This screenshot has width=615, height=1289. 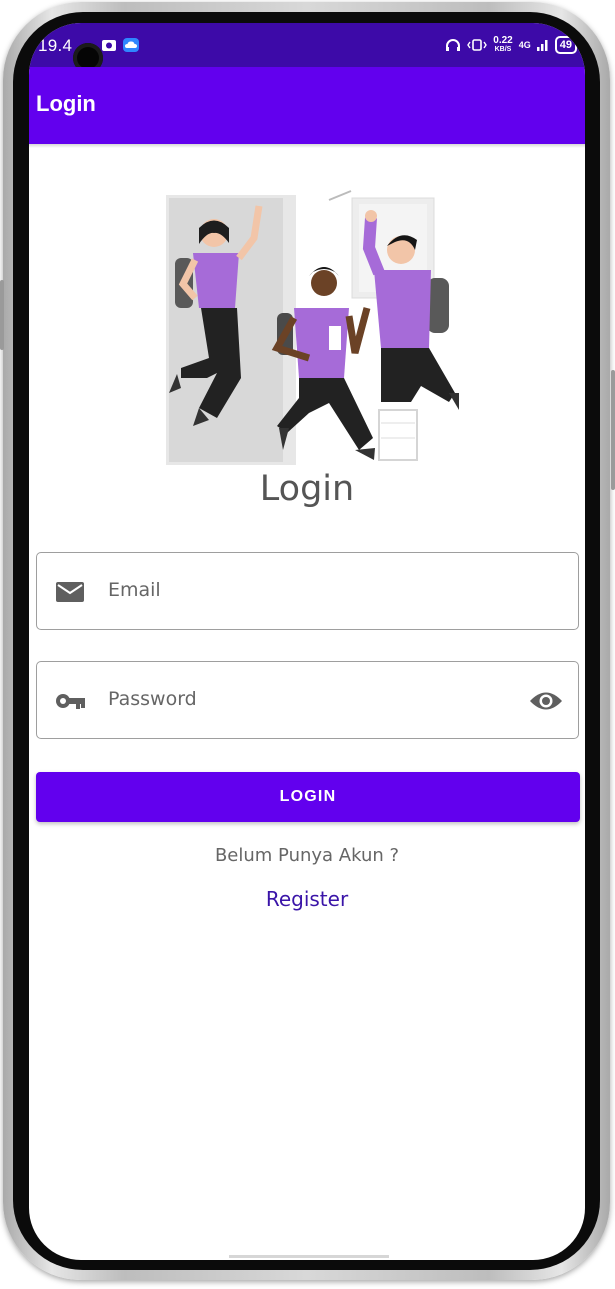 I want to click on status-icons: 0.22 KB/S 4G 49, so click(x=511, y=45).